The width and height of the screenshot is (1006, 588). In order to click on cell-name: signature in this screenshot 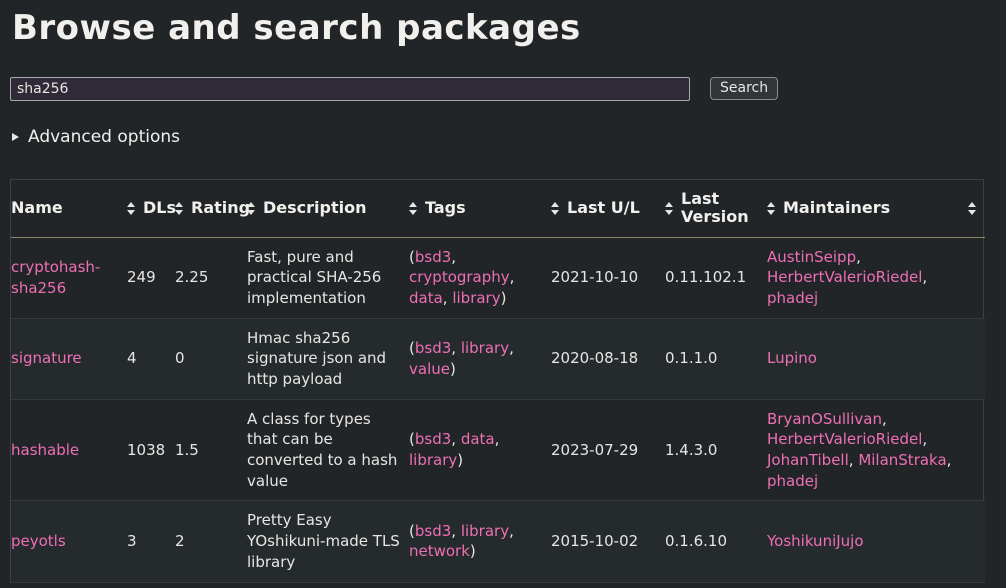, I will do `click(69, 359)`.